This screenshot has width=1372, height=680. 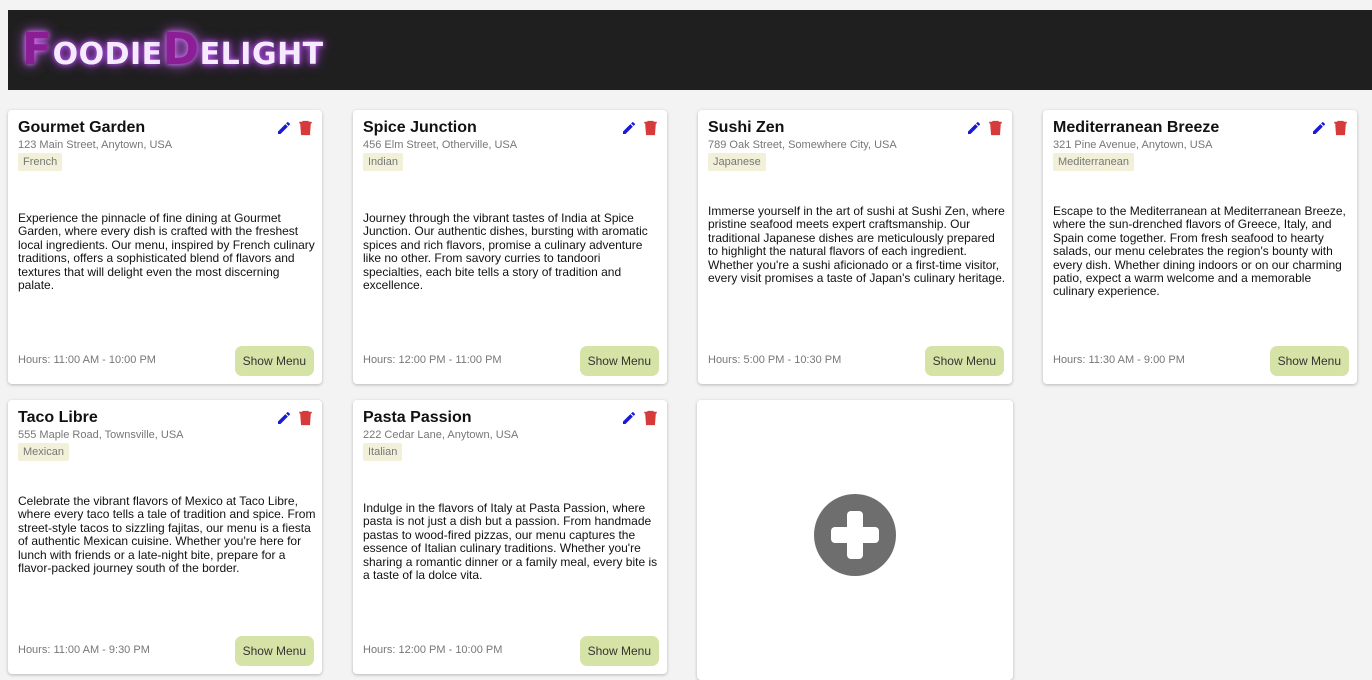 What do you see at coordinates (1093, 162) in the screenshot?
I see `cuisine-tag: Mediterranean` at bounding box center [1093, 162].